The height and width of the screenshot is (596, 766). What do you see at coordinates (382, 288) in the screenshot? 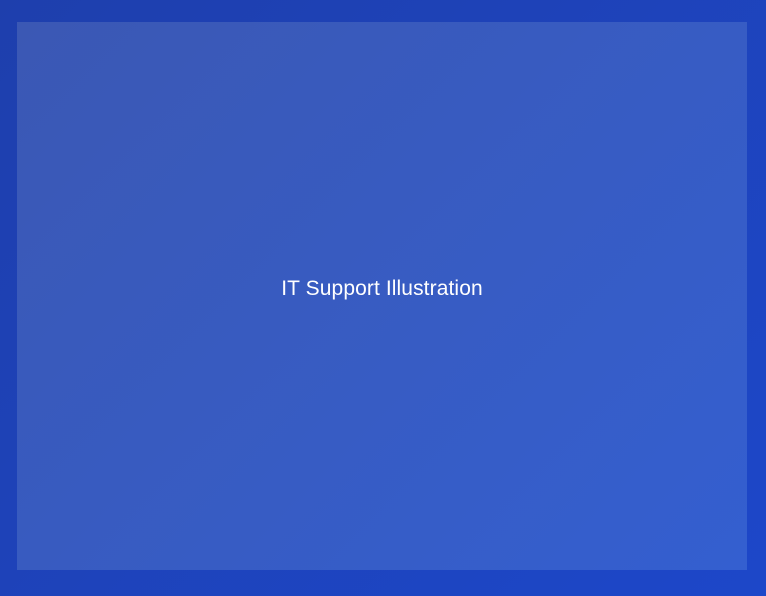
I see `illustration-placeholder-label: IT Support Illustration` at bounding box center [382, 288].